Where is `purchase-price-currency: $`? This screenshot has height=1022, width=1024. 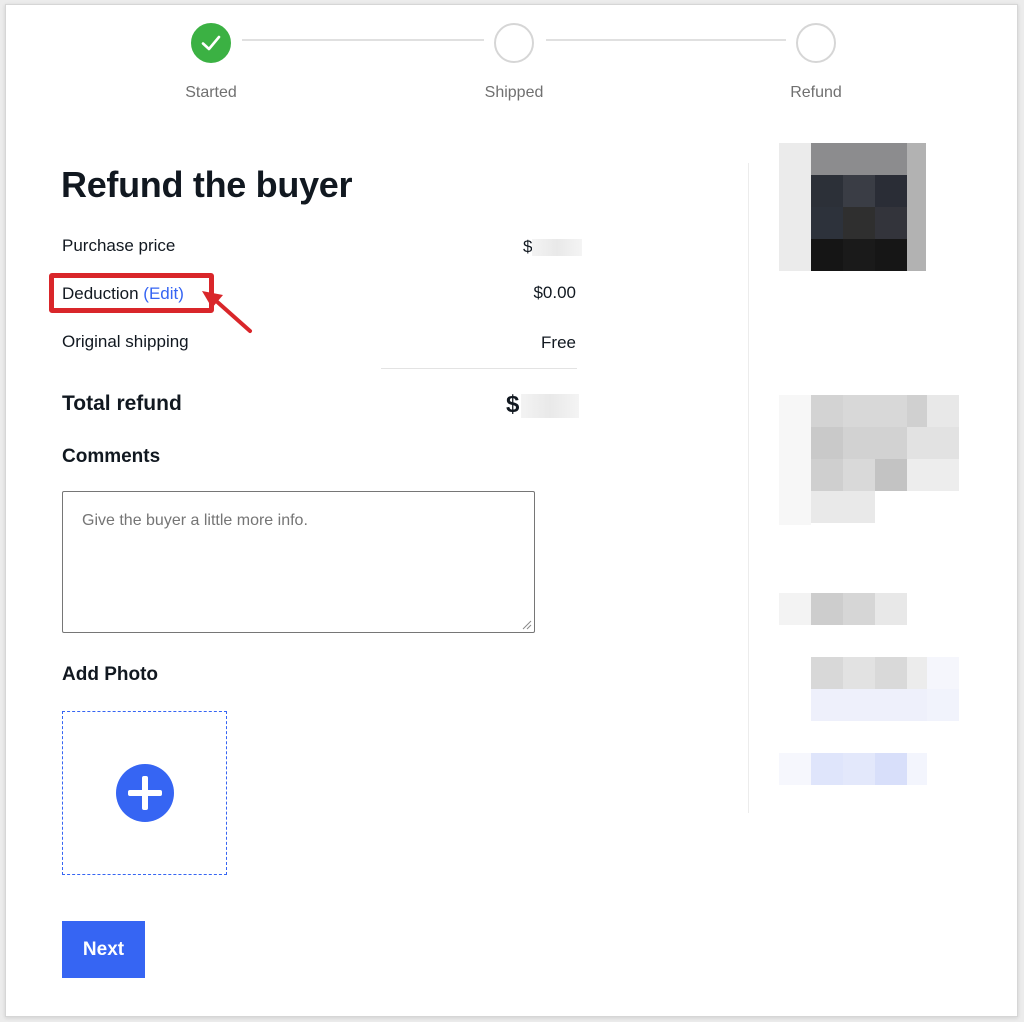 purchase-price-currency: $ is located at coordinates (528, 246).